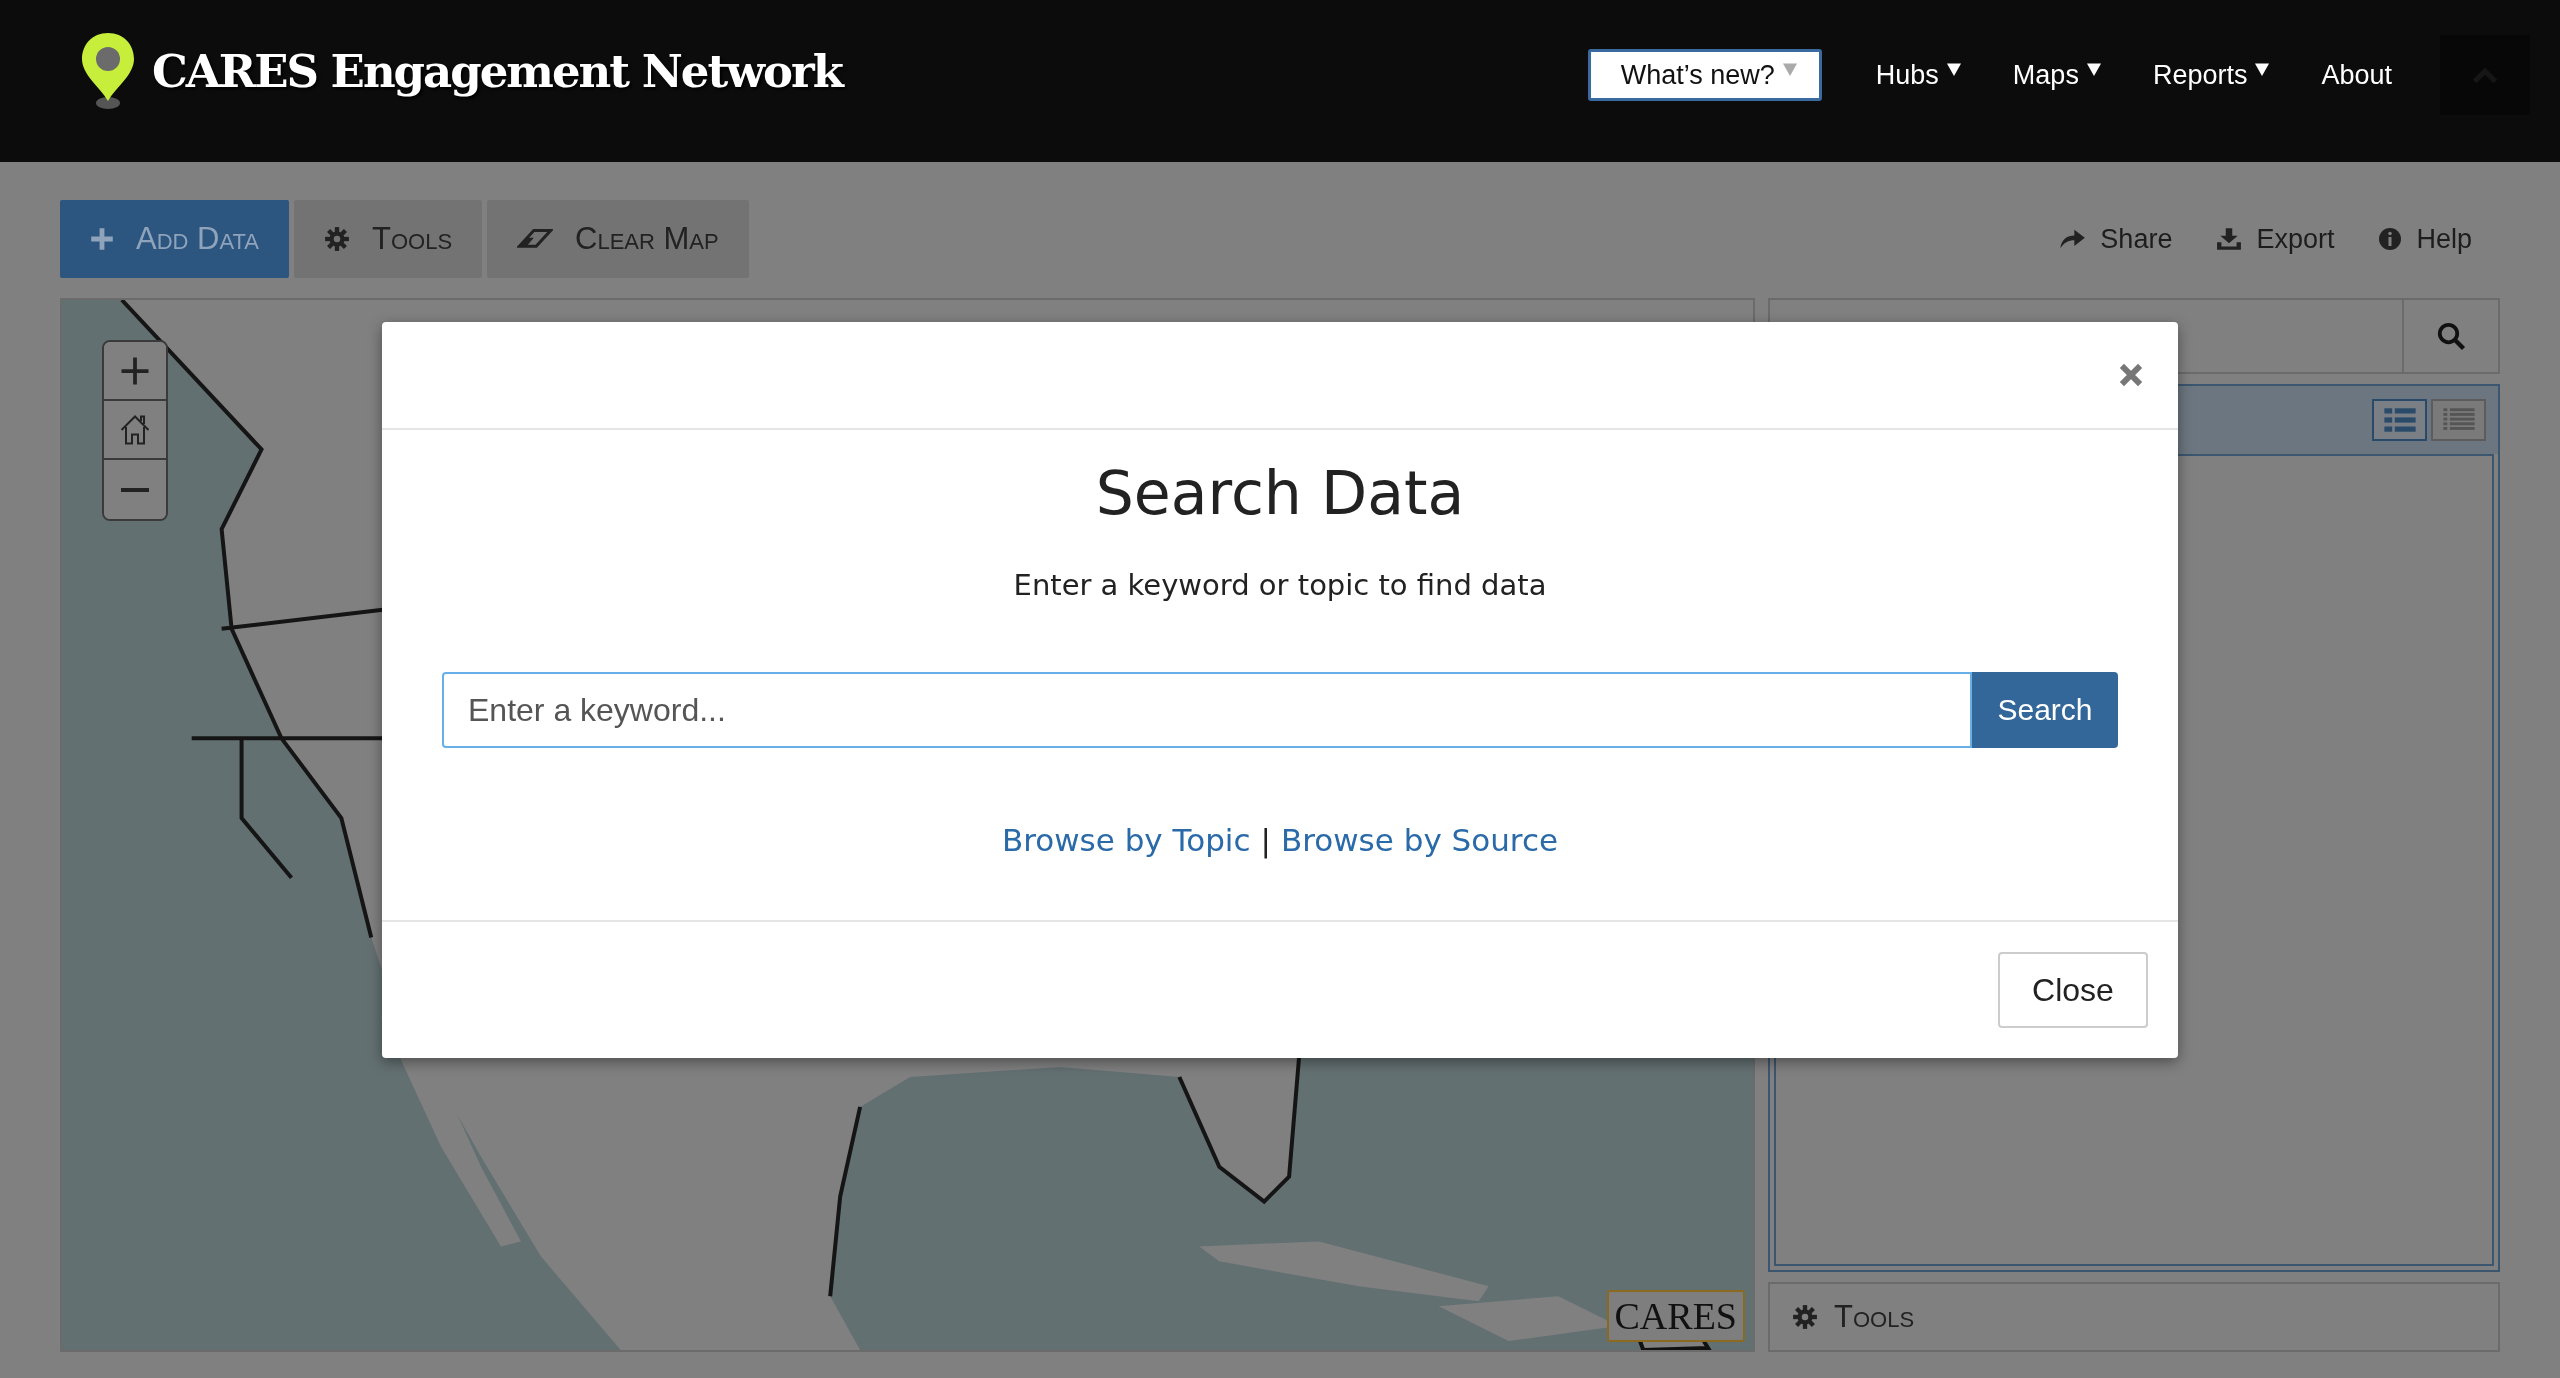  Describe the element at coordinates (2056, 75) in the screenshot. I see `nav-menu: Maps` at that location.